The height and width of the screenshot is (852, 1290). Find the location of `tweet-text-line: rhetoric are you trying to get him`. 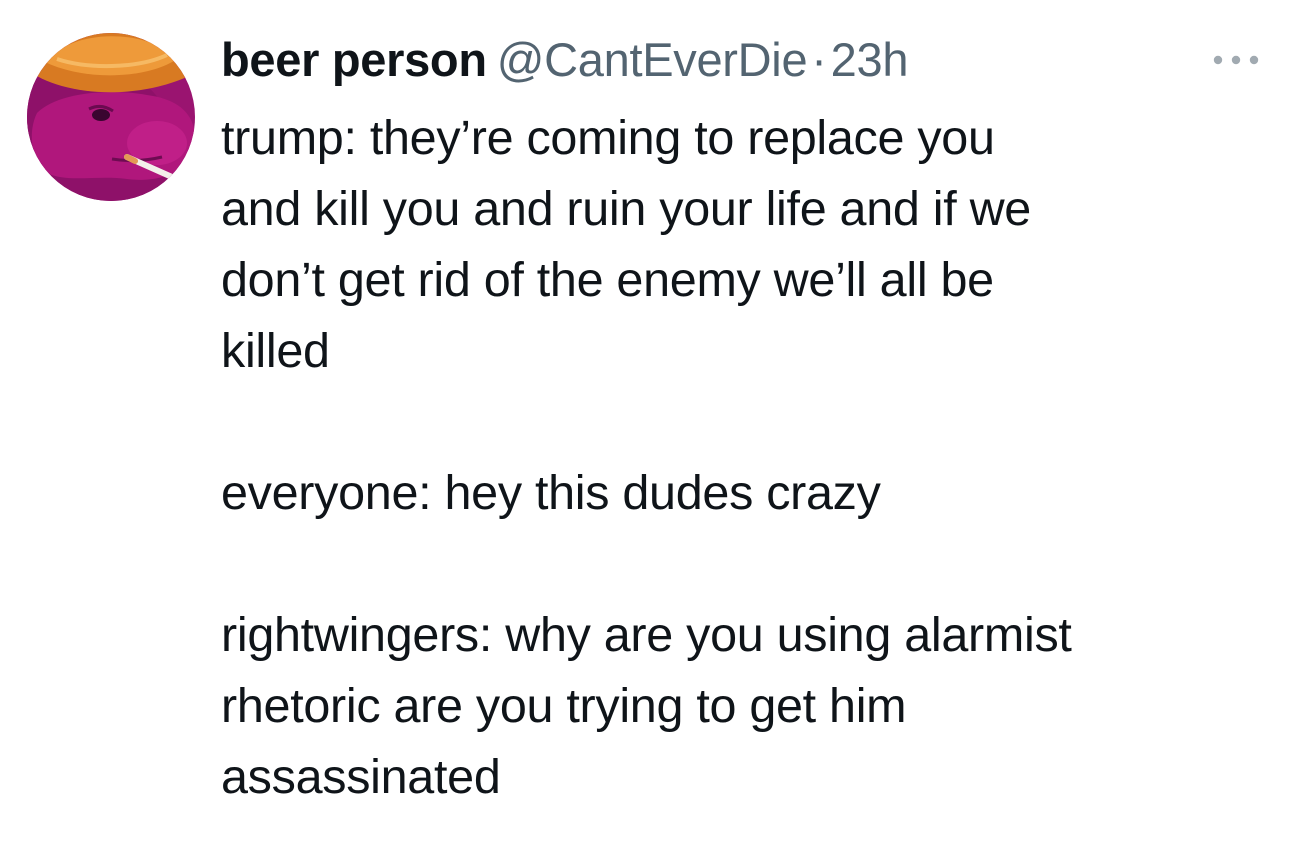

tweet-text-line: rhetoric are you trying to get him is located at coordinates (564, 706).